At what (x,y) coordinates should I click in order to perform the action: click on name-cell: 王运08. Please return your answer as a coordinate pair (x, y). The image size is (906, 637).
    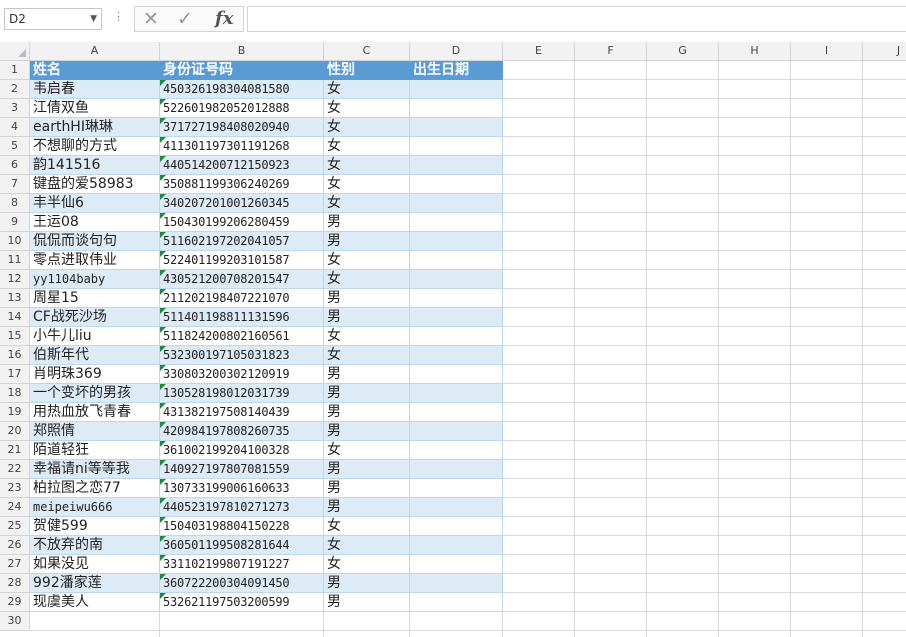
    Looking at the image, I should click on (95, 222).